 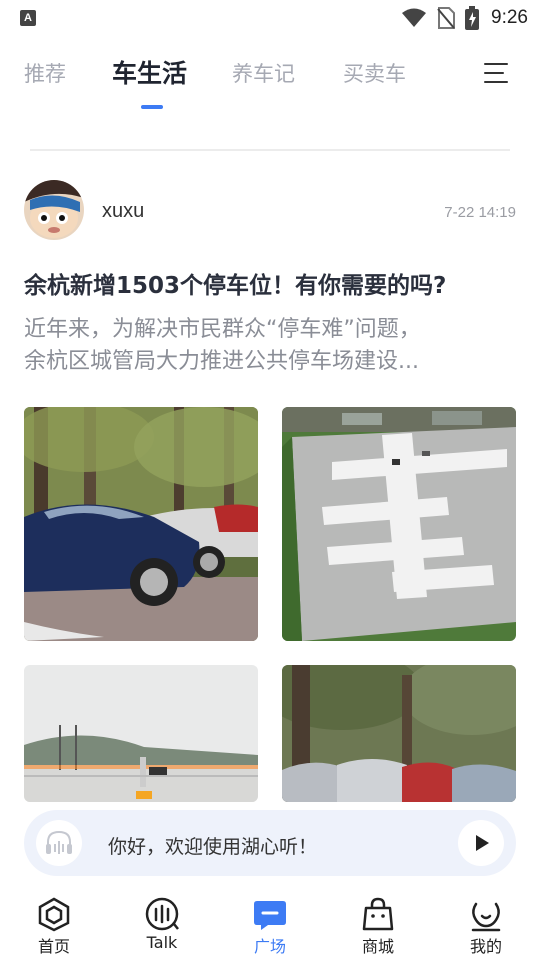 What do you see at coordinates (480, 212) in the screenshot?
I see `post-timestamp: 7-22 14:19` at bounding box center [480, 212].